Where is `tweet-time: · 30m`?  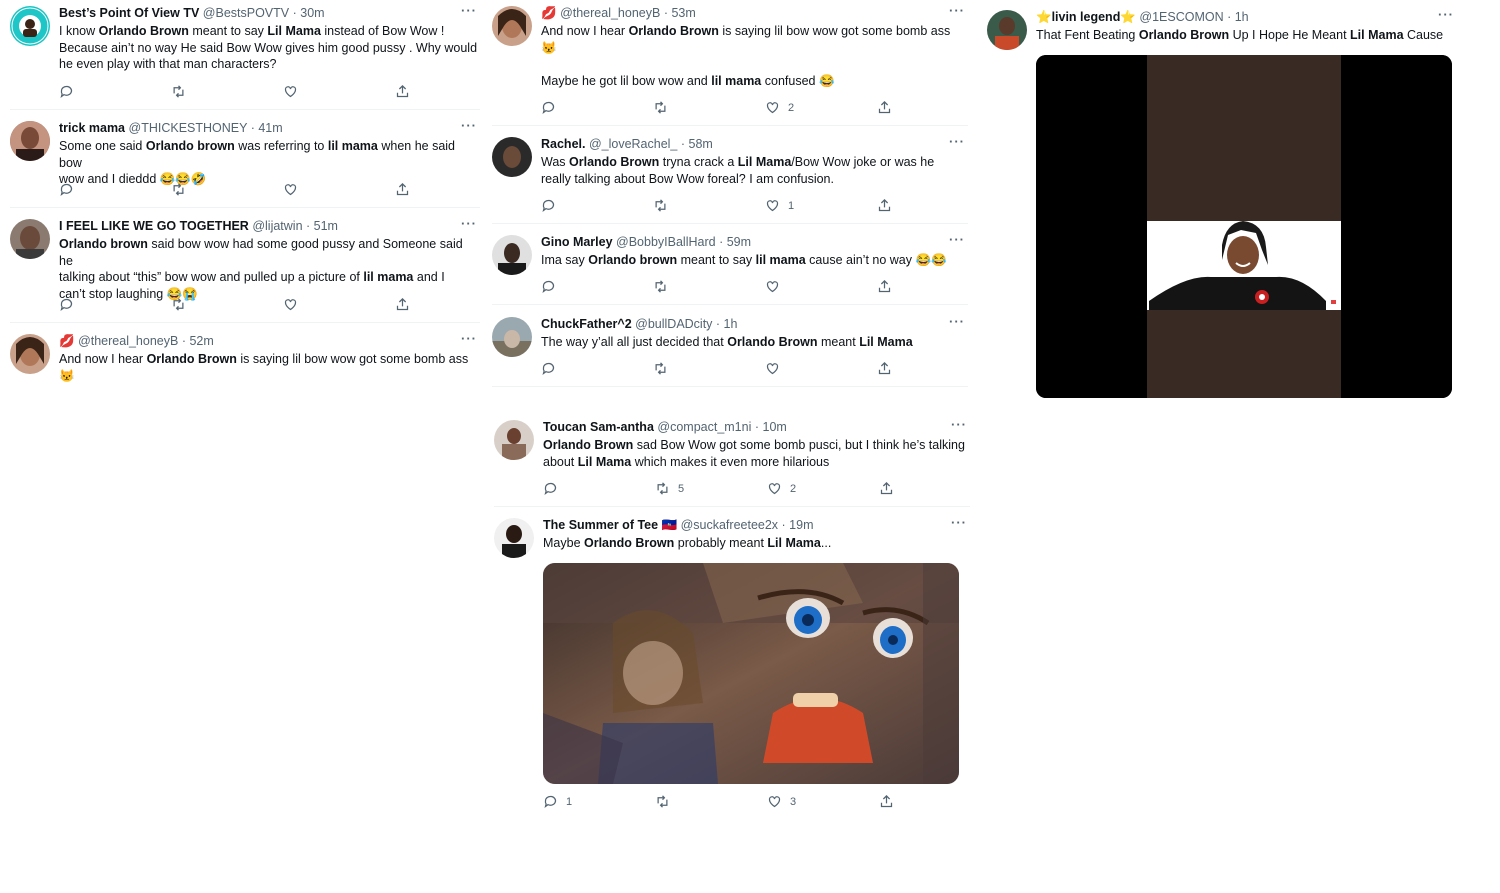 tweet-time: · 30m is located at coordinates (309, 13).